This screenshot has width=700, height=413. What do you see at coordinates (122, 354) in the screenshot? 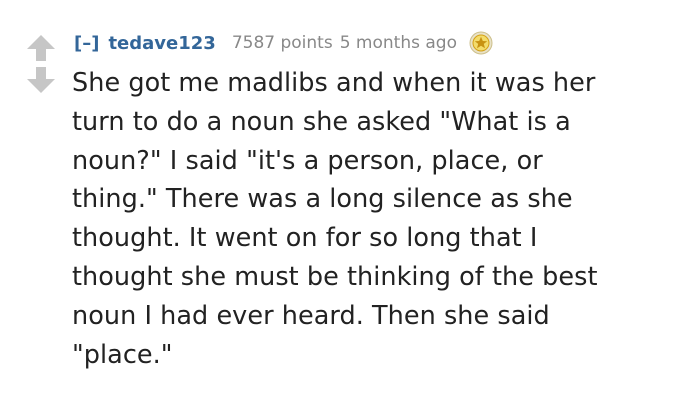
I see `comment-body-line: "place."` at bounding box center [122, 354].